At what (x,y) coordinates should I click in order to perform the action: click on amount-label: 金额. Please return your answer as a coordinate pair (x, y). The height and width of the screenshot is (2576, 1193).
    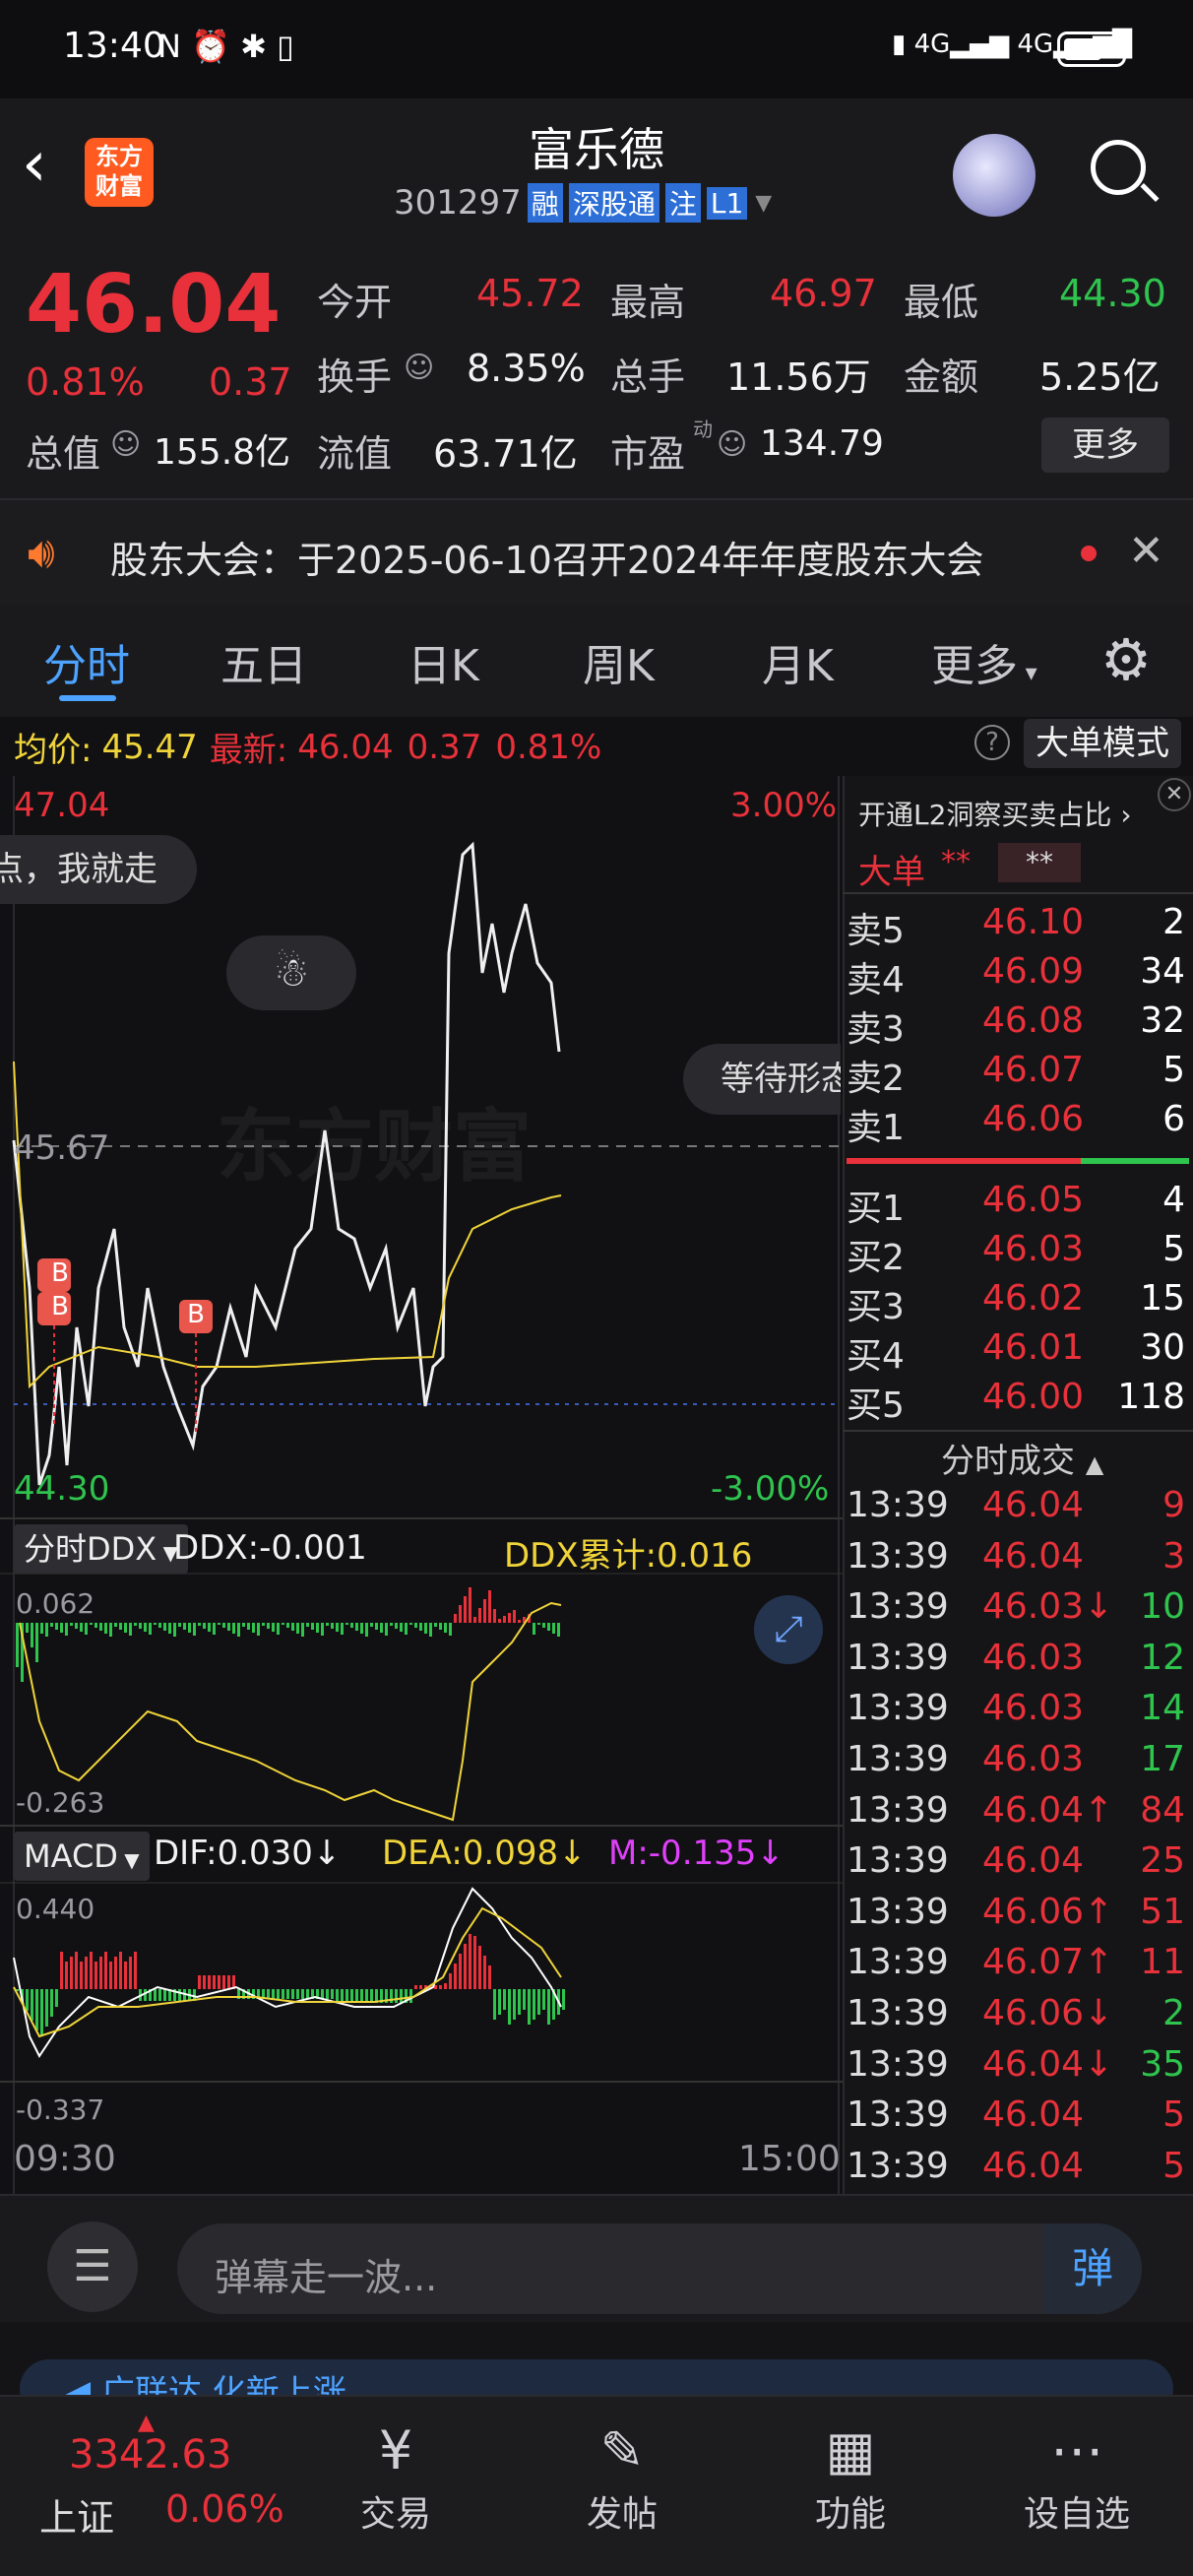
    Looking at the image, I should click on (941, 377).